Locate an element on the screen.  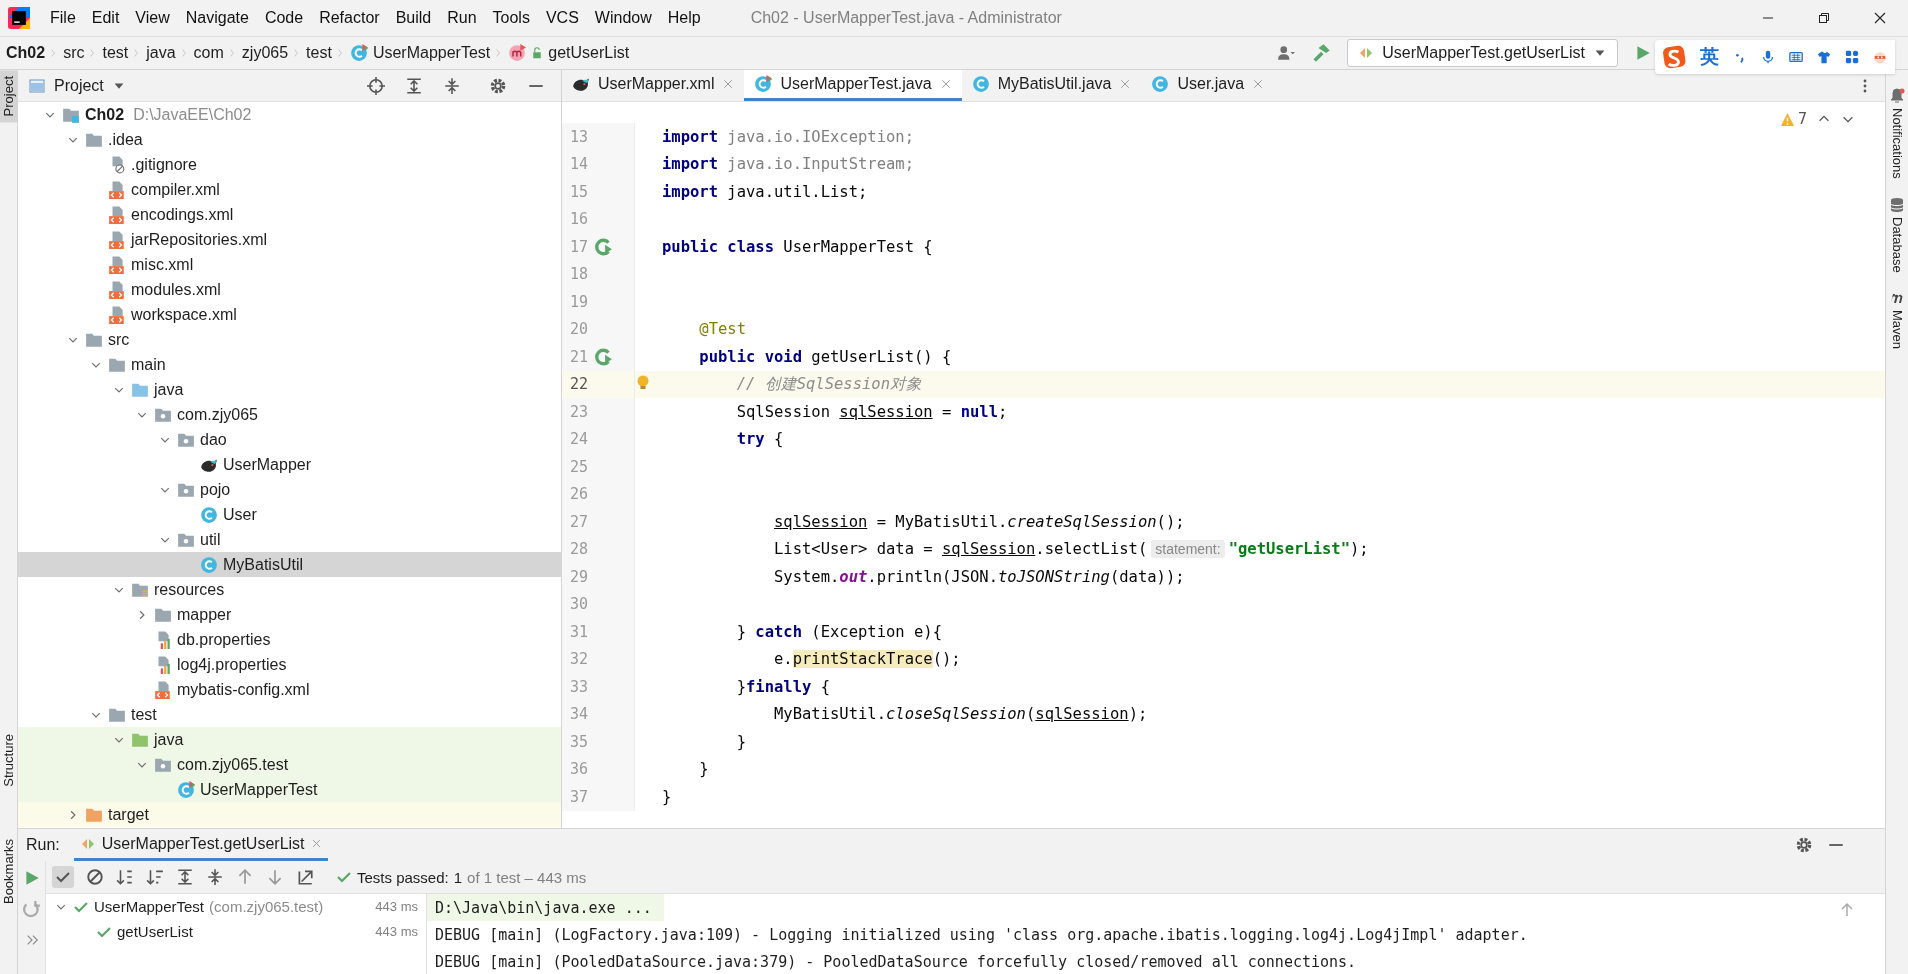
menu-item: Edit is located at coordinates (105, 18).